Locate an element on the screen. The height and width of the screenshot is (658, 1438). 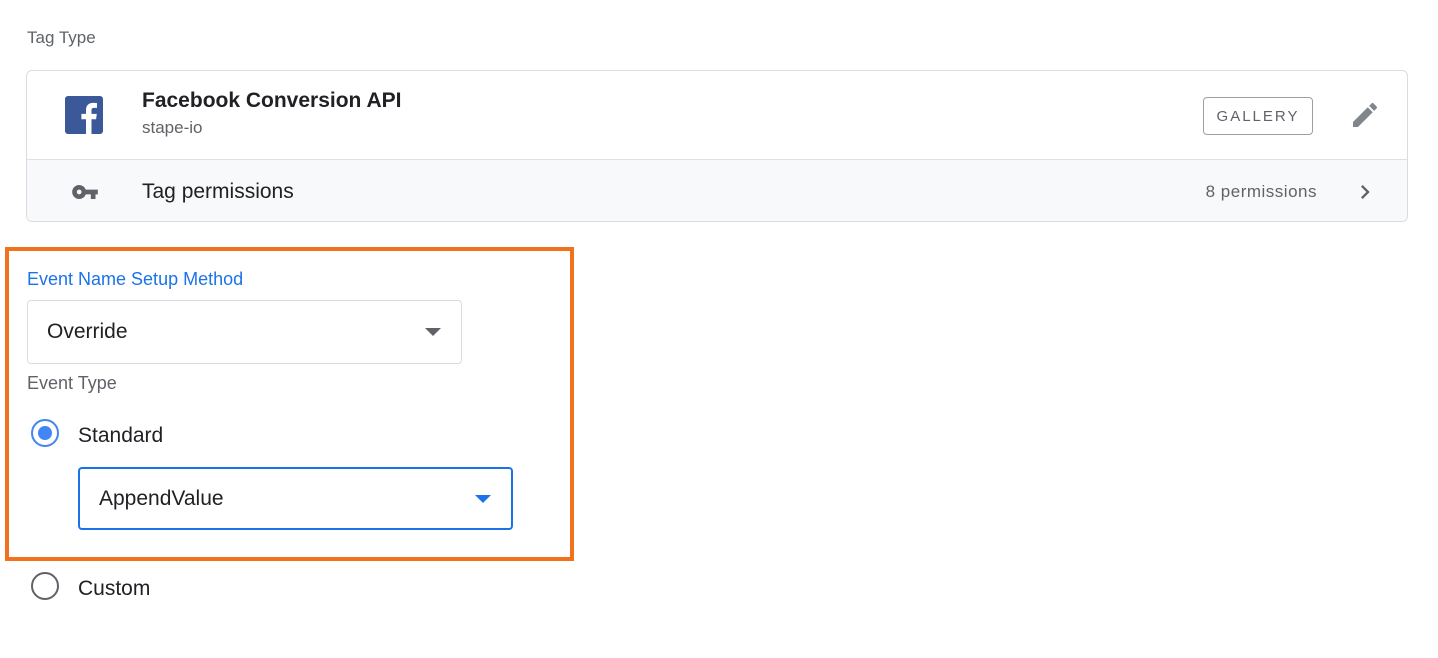
radio-custom-label: Custom is located at coordinates (114, 589).